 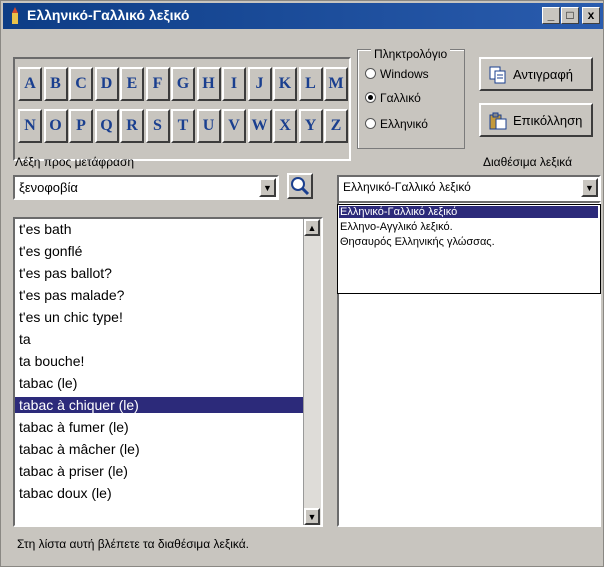 I want to click on letter-key: H, so click(x=208, y=84).